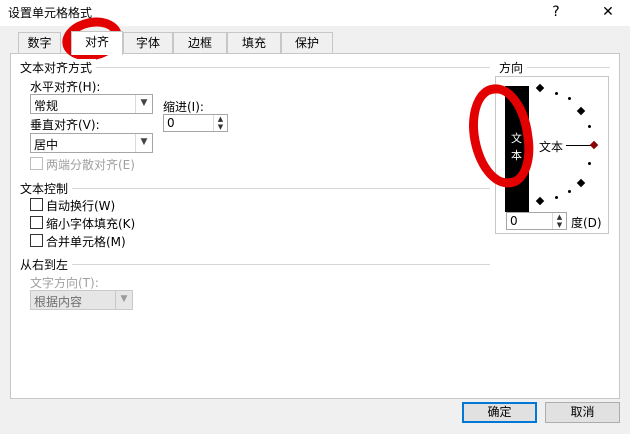  I want to click on degrees-spin-buttons: ▲ ▼, so click(559, 221).